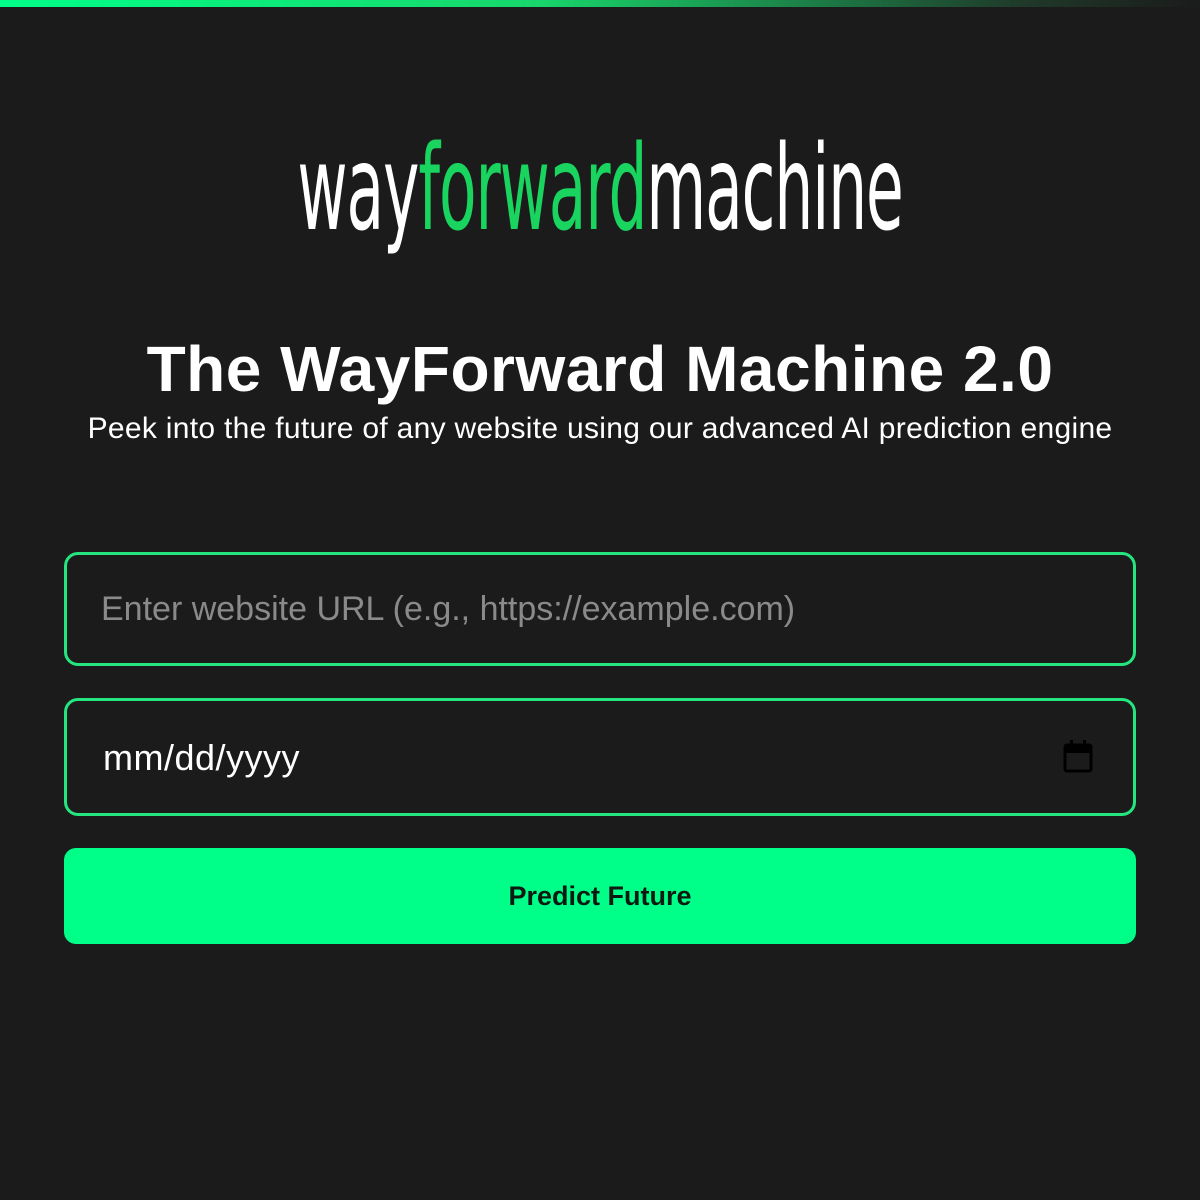  I want to click on url-input, so click(591, 609).